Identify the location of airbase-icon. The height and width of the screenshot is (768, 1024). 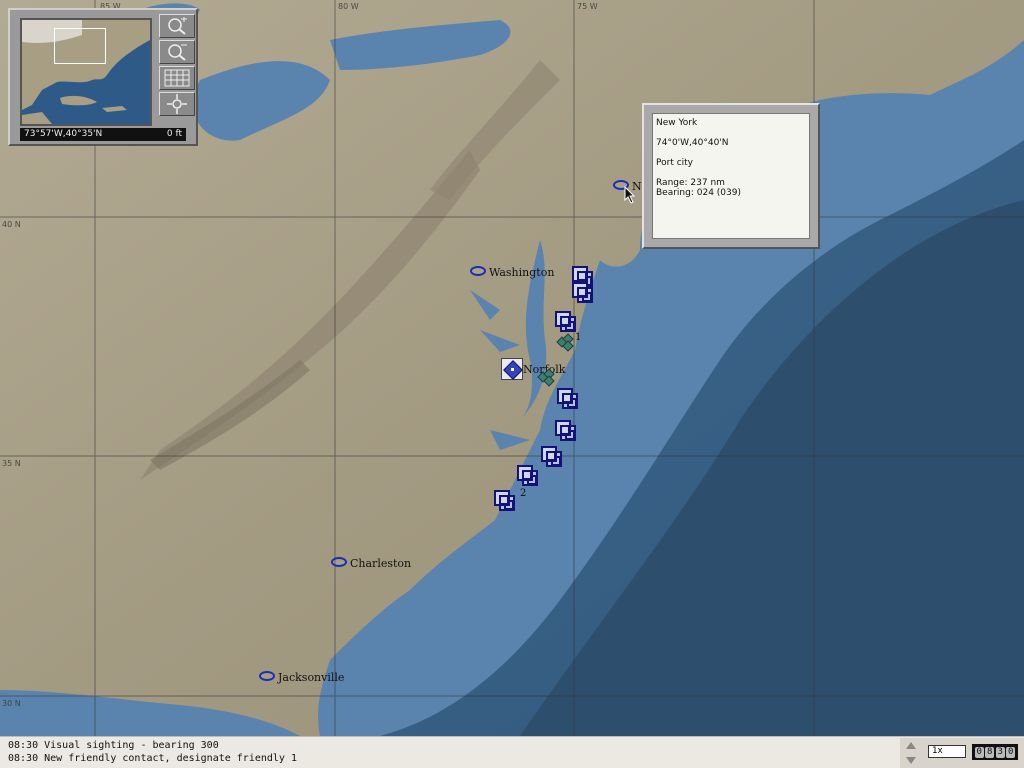
(512, 369).